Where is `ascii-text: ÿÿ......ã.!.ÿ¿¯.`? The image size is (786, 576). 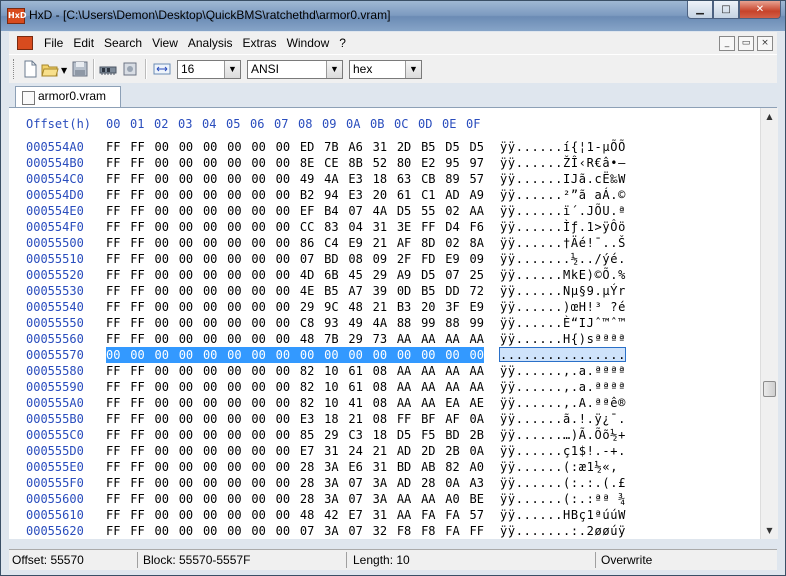
ascii-text: ÿÿ......ã.!.ÿ¿¯. is located at coordinates (563, 419).